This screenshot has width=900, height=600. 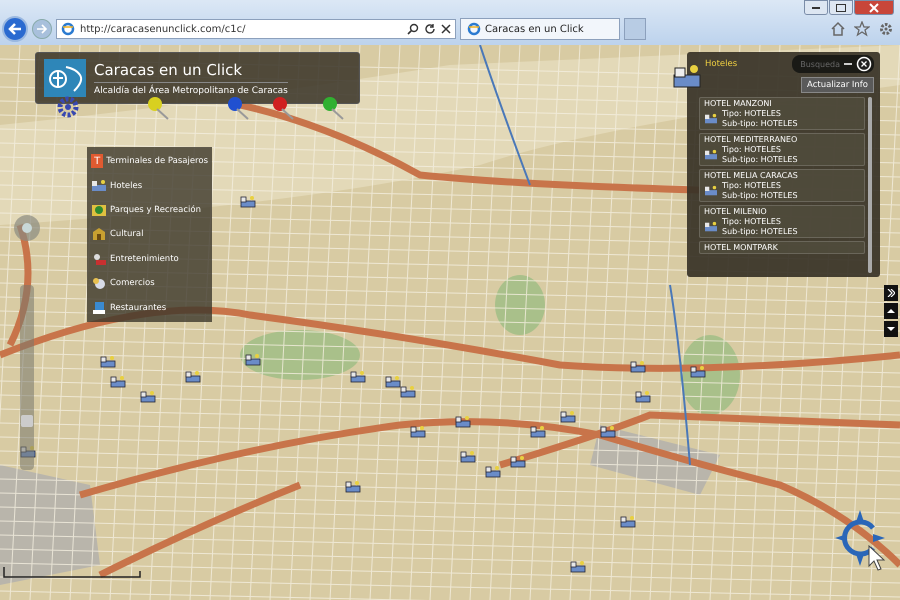 What do you see at coordinates (870, 185) in the screenshot?
I see `scrollbar` at bounding box center [870, 185].